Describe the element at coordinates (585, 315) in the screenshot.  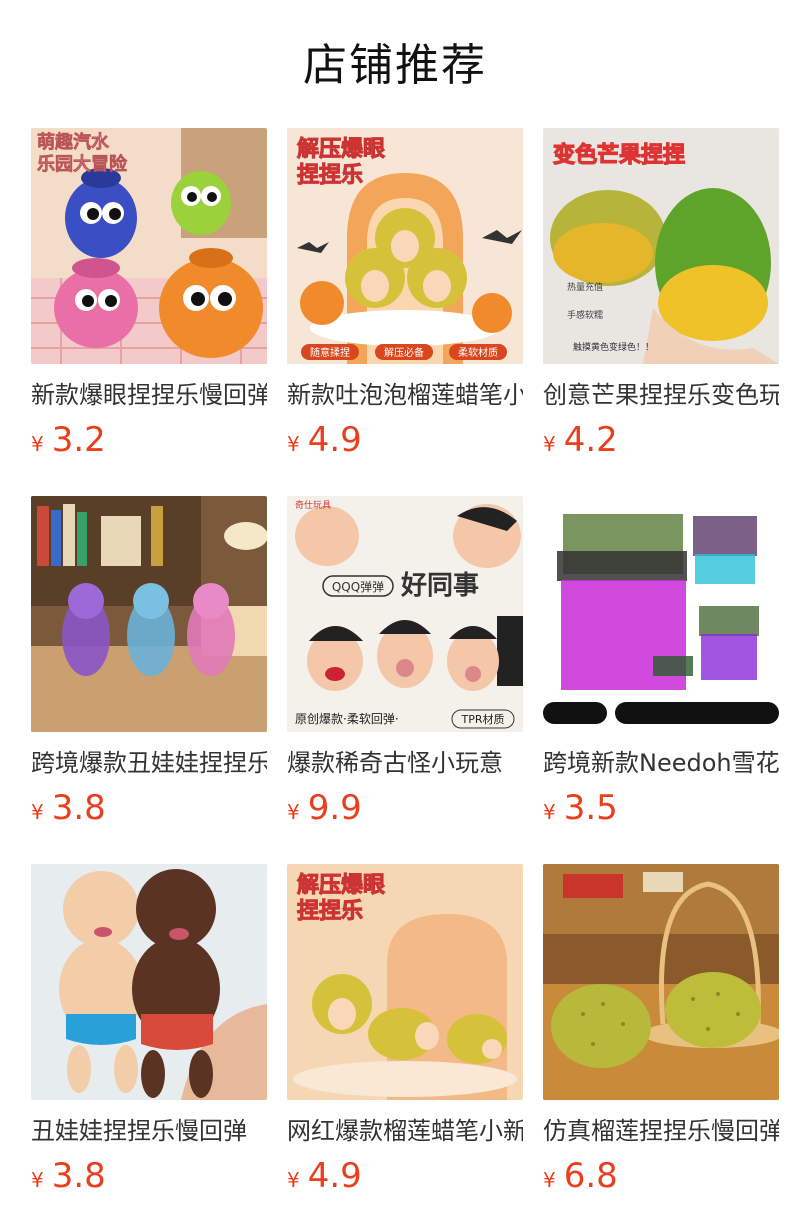
I see `image-note: 手感软糯` at that location.